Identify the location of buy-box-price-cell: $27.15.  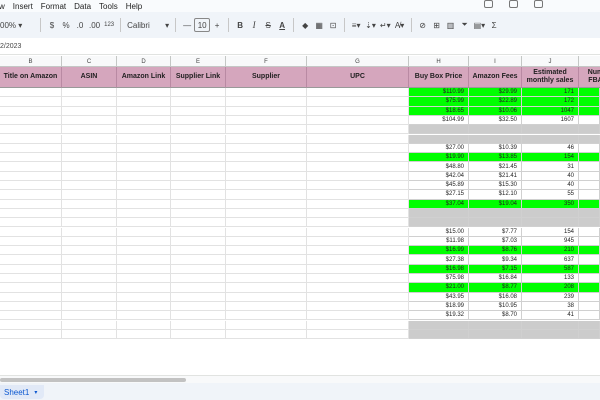
(439, 195).